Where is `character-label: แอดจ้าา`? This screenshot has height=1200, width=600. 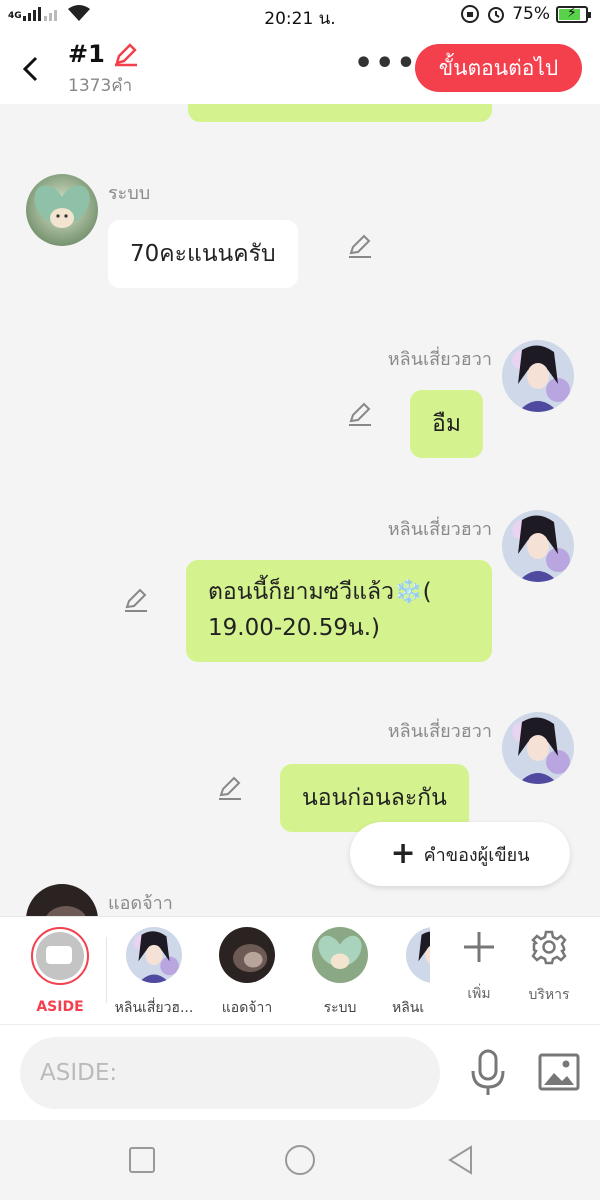
character-label: แอดจ้าา is located at coordinates (247, 1008).